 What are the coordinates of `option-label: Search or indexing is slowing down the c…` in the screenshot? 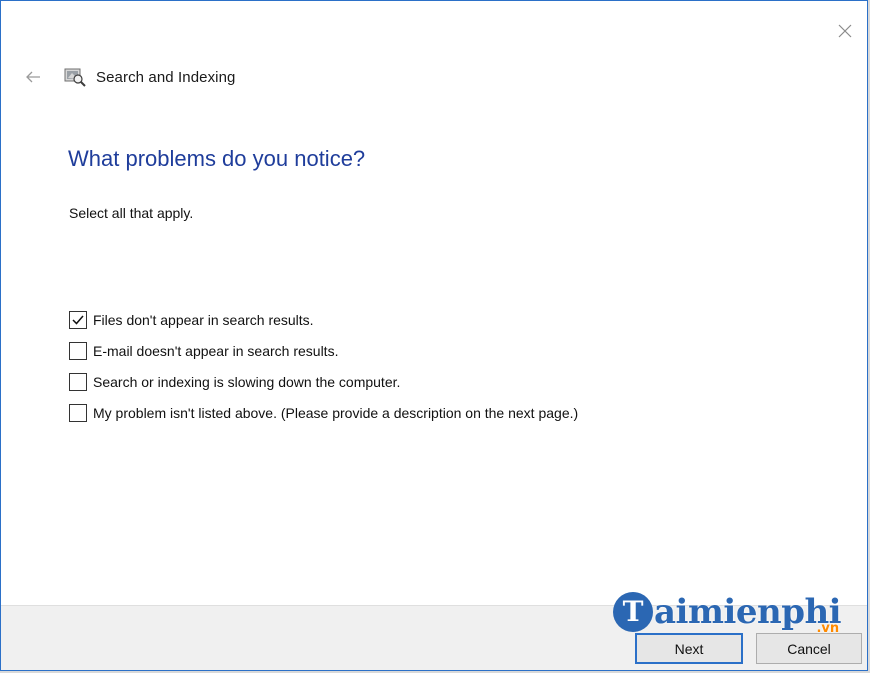 It's located at (247, 382).